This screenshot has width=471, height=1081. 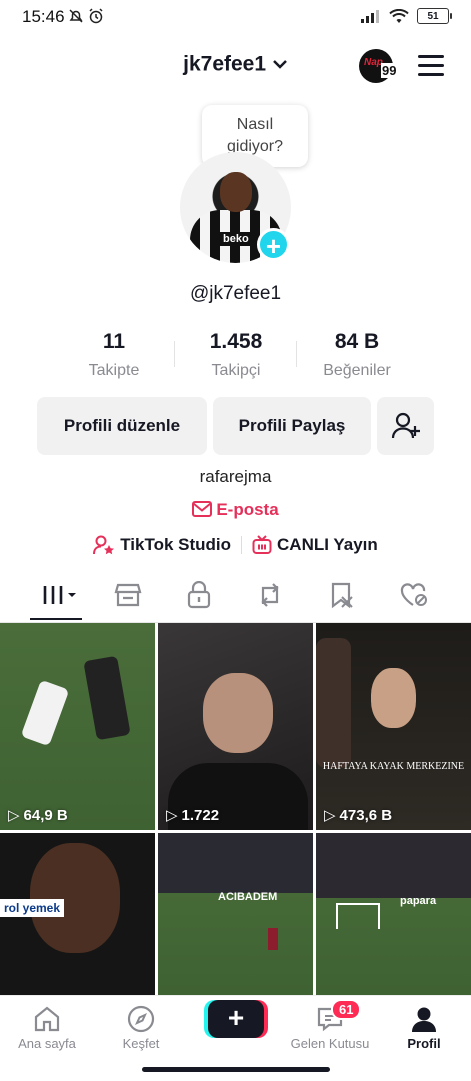 I want to click on nav-discover: Keşfet, so click(x=141, y=1026).